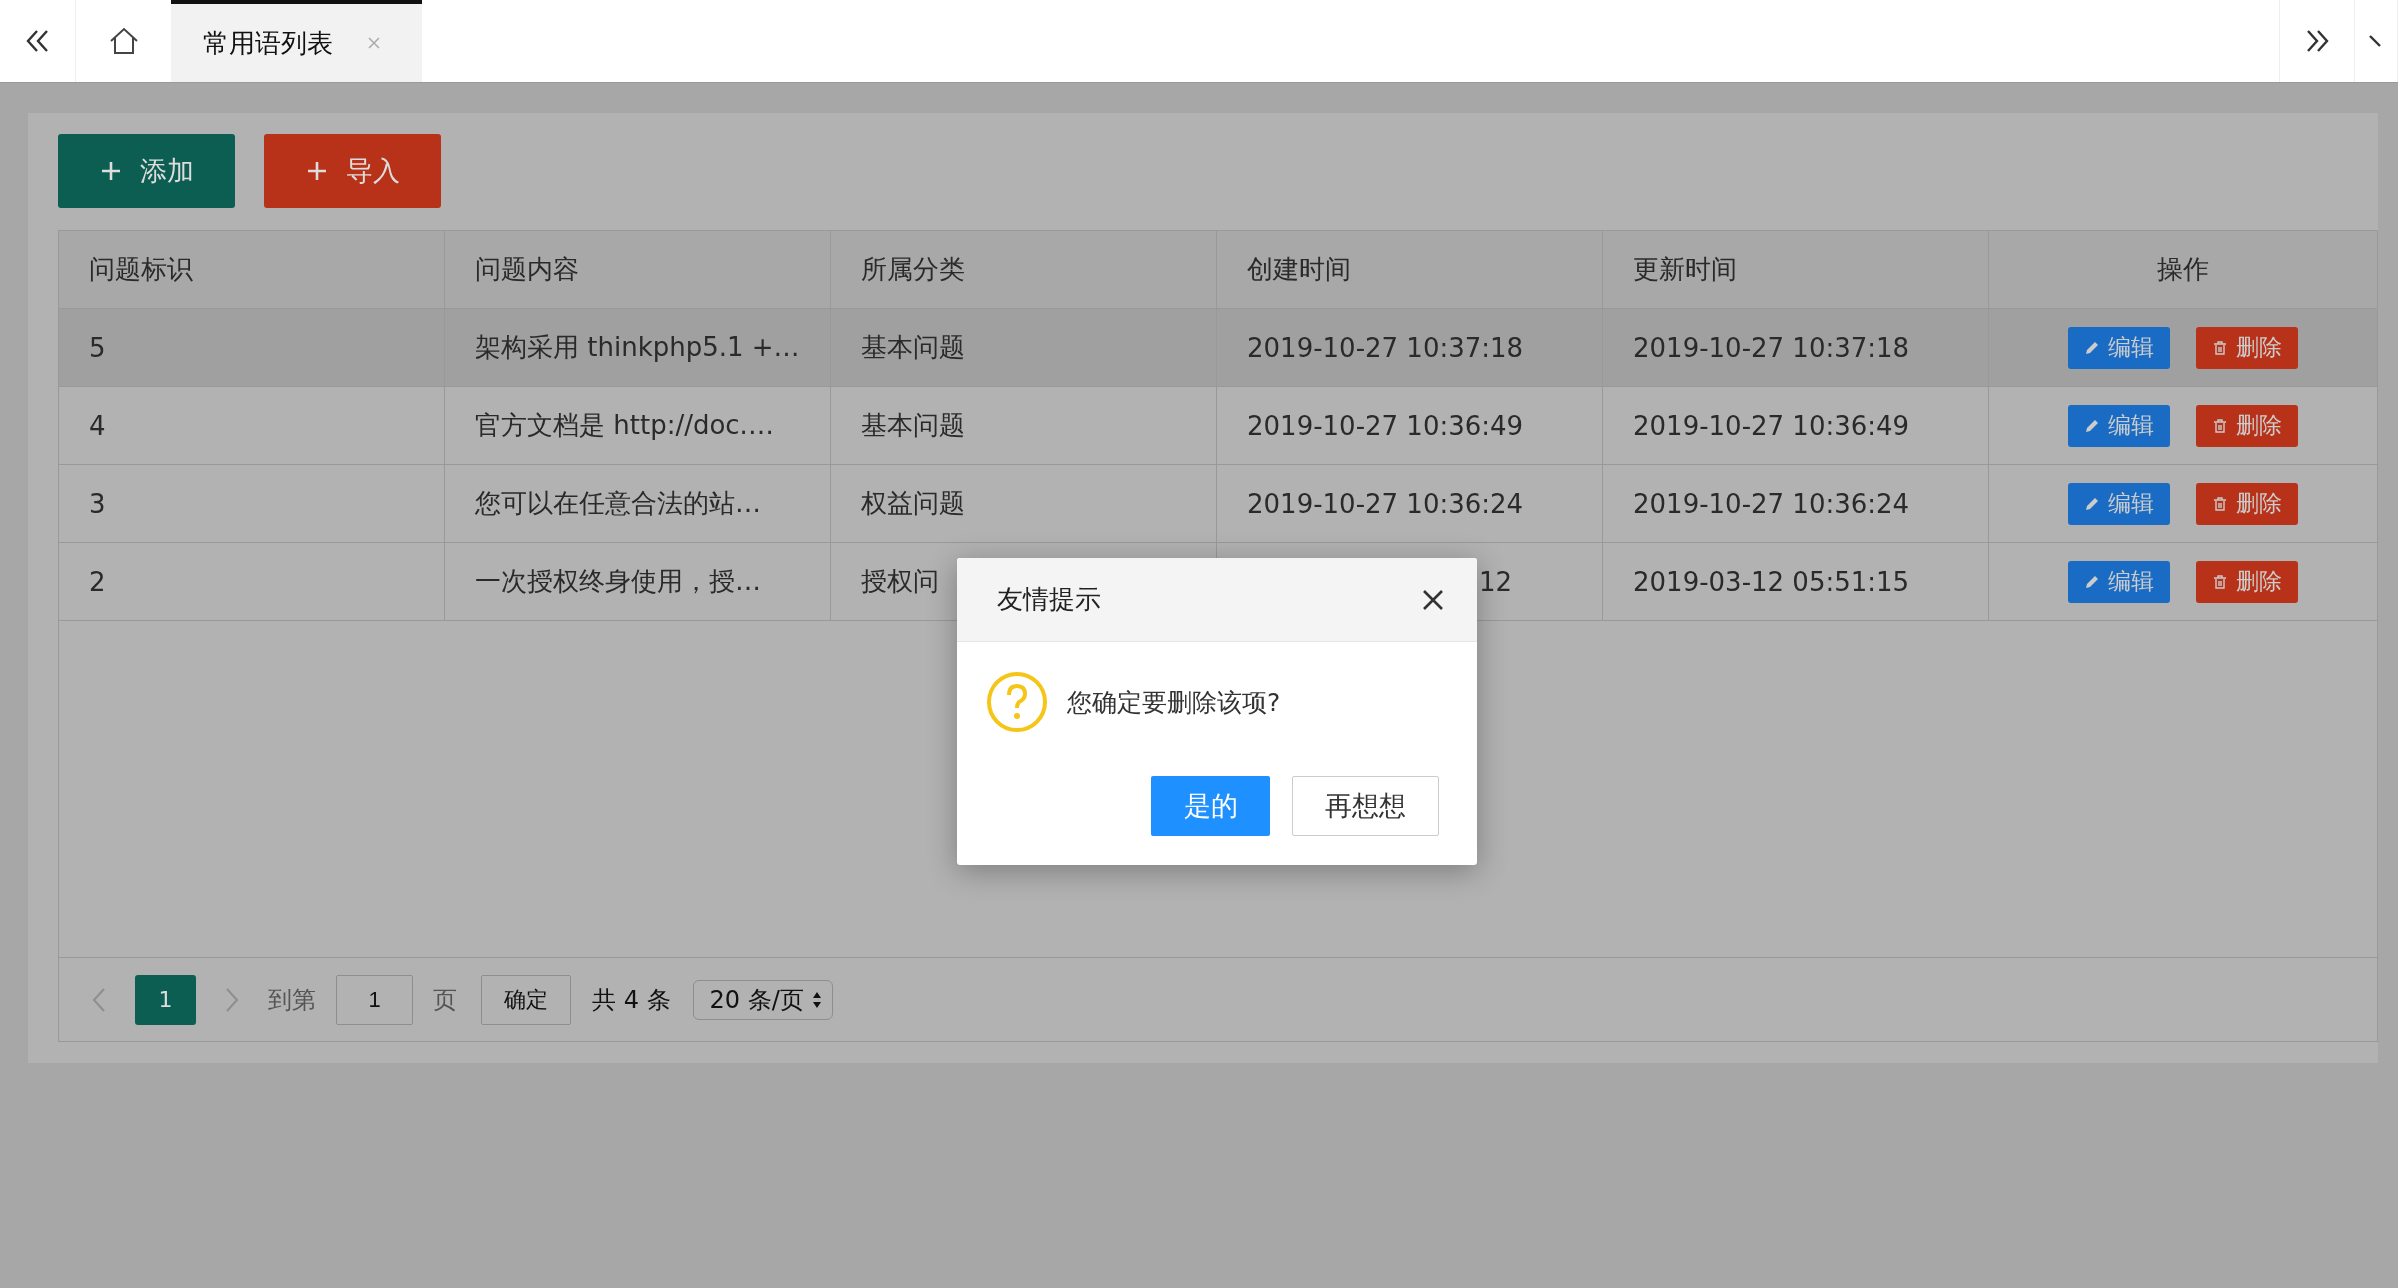  Describe the element at coordinates (2183, 269) in the screenshot. I see `column-header: 操作` at that location.